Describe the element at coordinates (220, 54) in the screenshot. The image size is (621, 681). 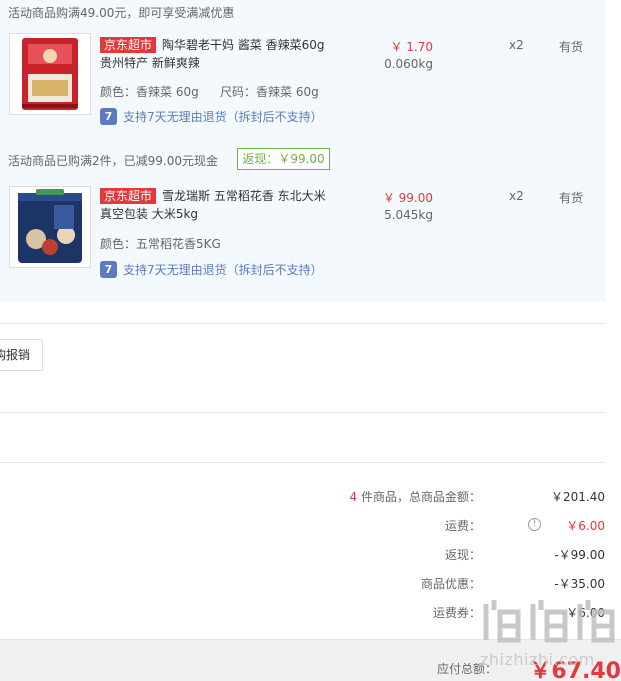
I see `product-title: 京东超市 陶华碧老干妈 酱菜 香辣菜60g 贵州特产 新鲜爽辣` at that location.